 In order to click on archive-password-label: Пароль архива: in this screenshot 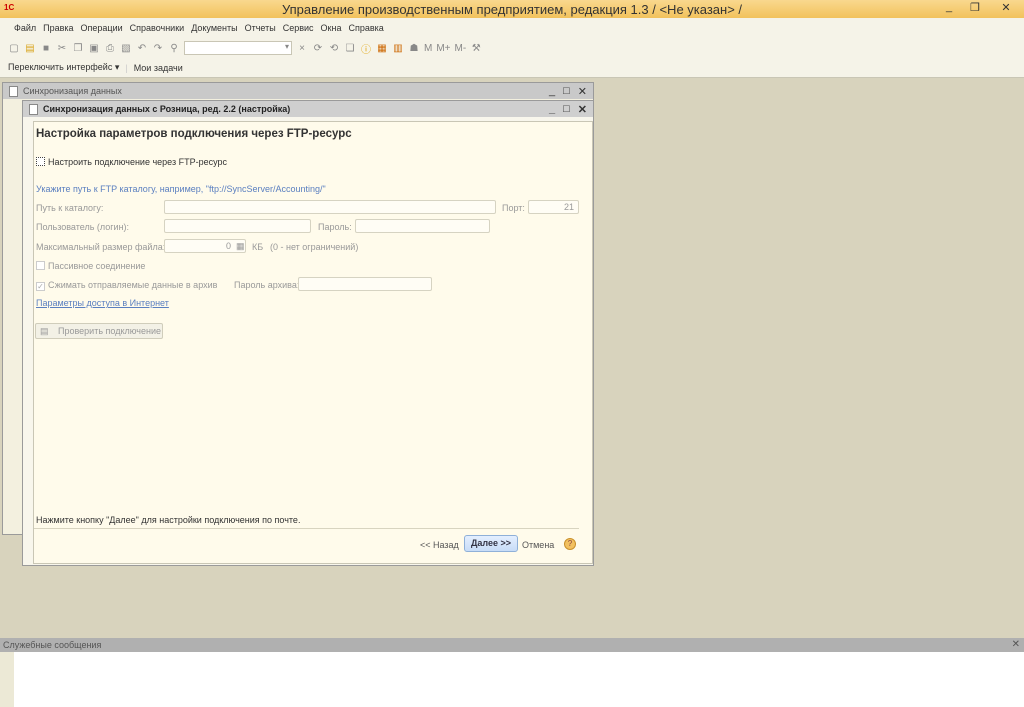, I will do `click(267, 285)`.